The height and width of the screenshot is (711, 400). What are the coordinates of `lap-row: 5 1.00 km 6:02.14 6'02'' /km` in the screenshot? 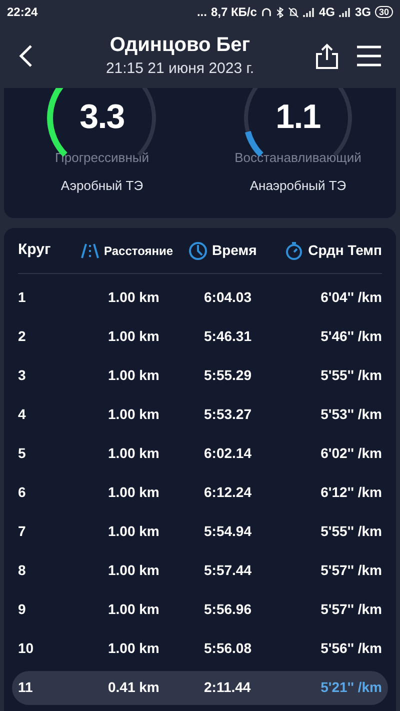 It's located at (200, 453).